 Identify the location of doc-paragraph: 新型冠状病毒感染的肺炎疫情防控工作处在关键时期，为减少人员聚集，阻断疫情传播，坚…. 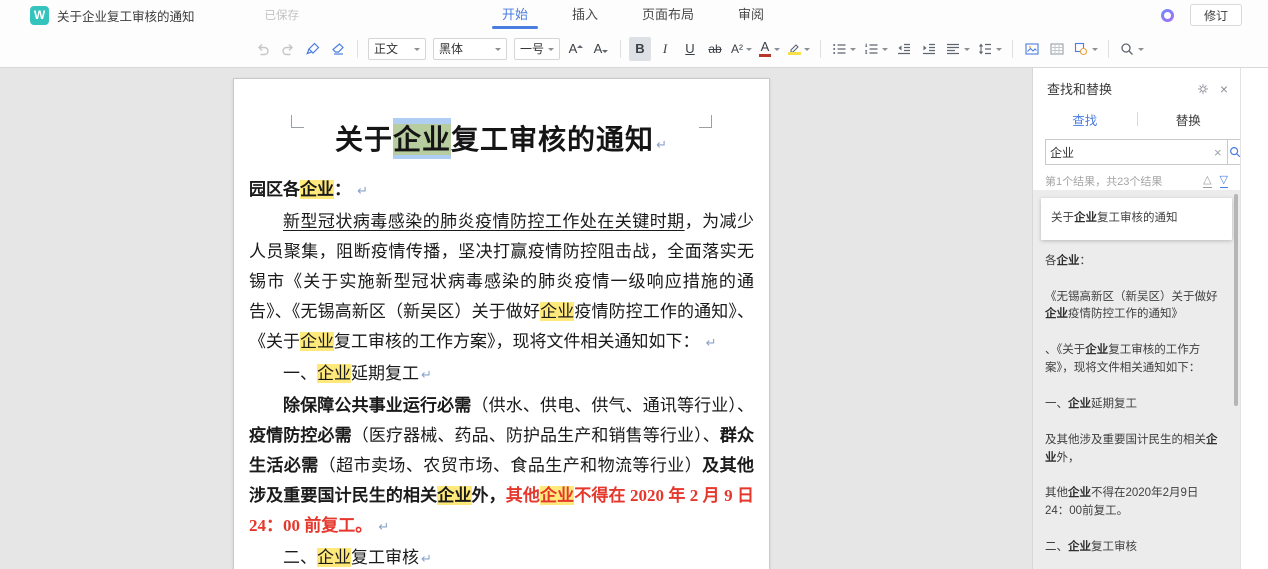
(501, 283).